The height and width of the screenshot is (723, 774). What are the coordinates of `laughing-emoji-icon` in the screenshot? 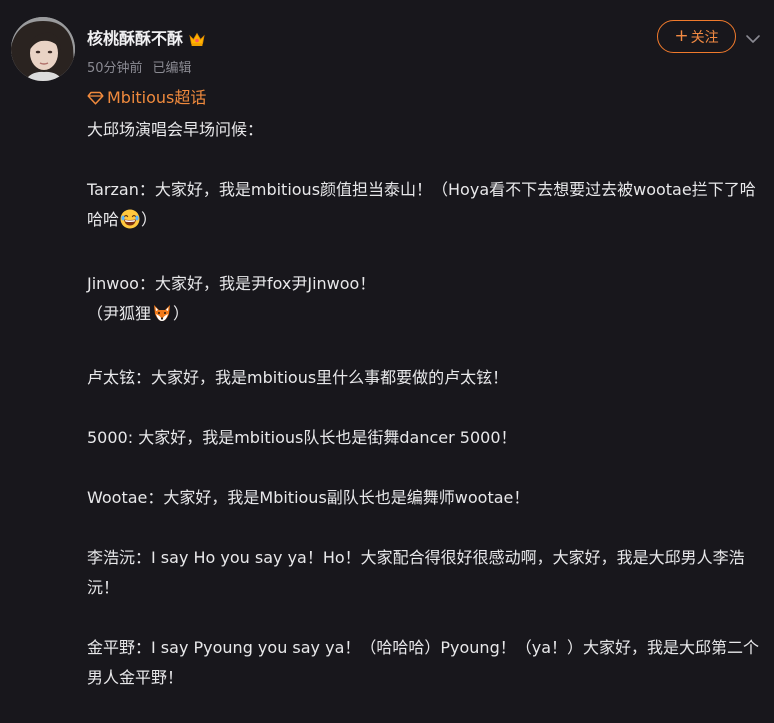 It's located at (130, 224).